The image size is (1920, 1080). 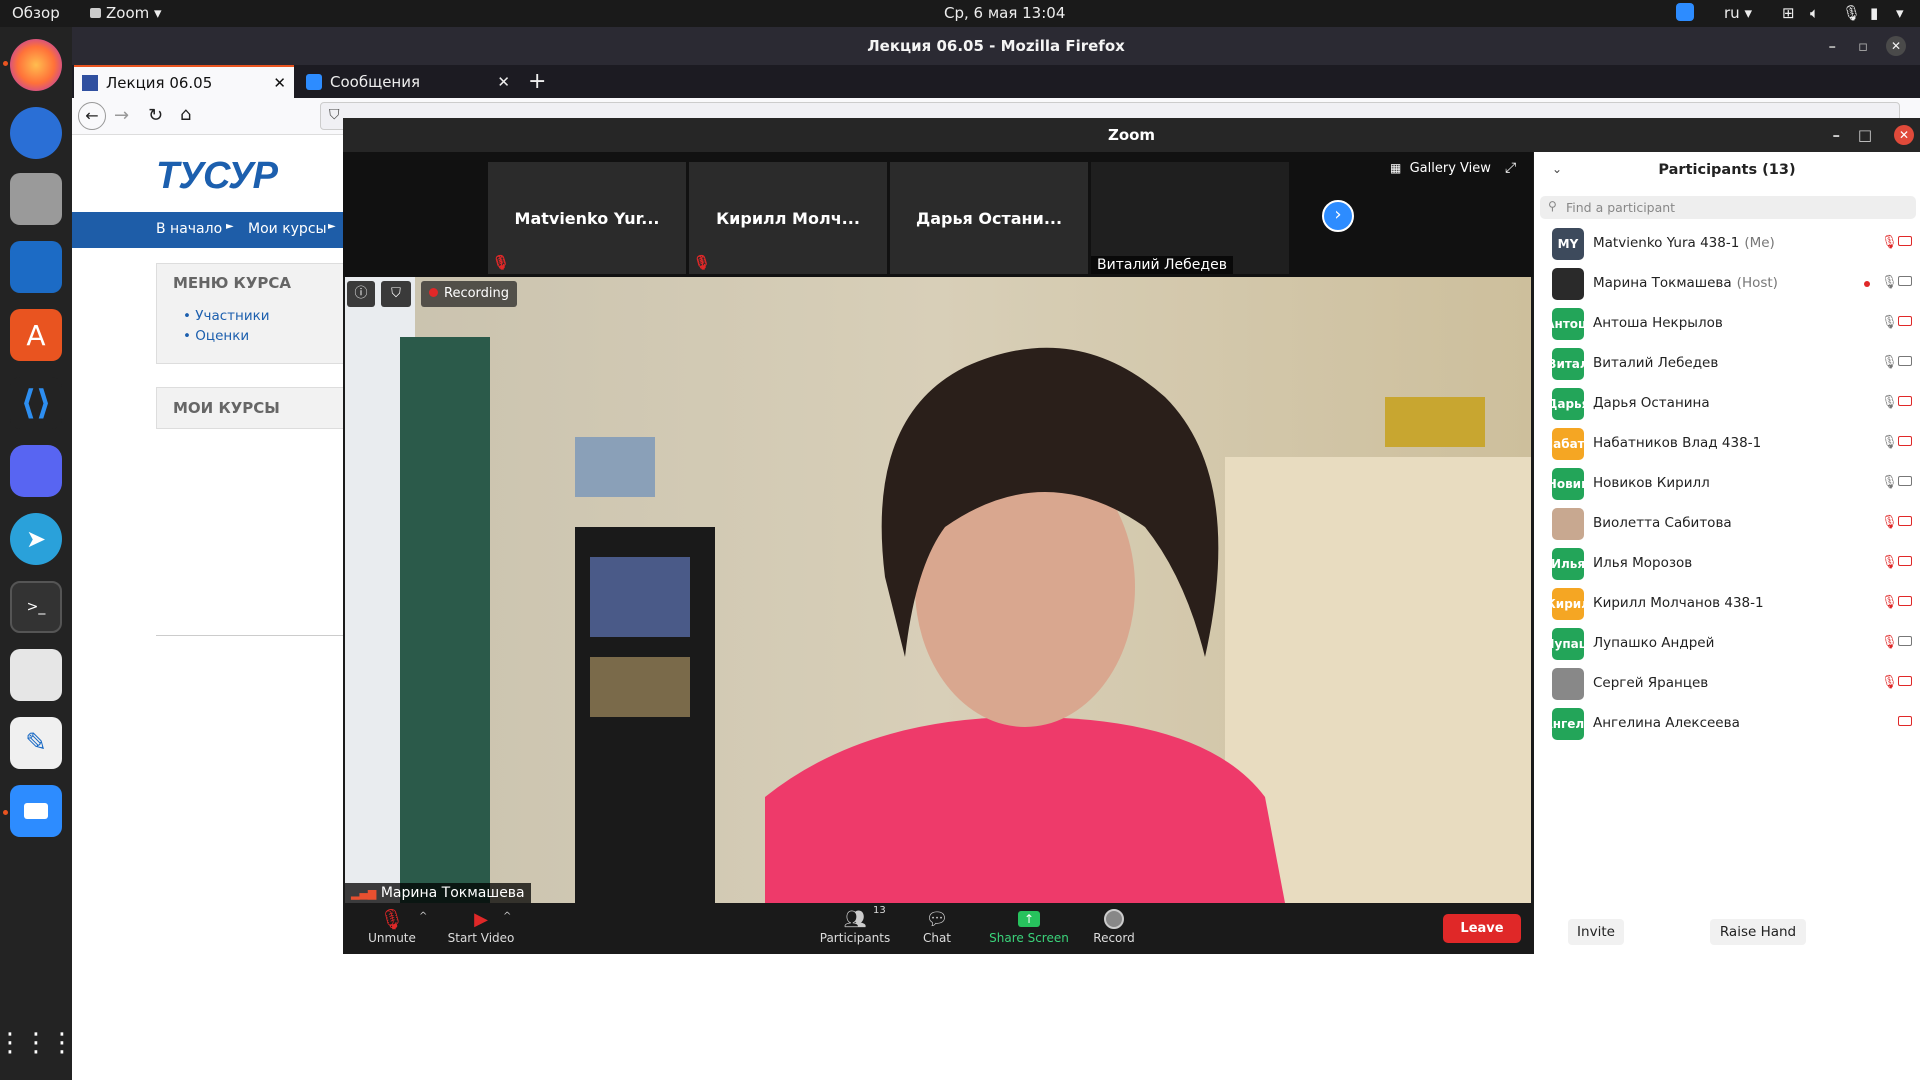 I want to click on terminal-icon: >_, so click(x=36, y=607).